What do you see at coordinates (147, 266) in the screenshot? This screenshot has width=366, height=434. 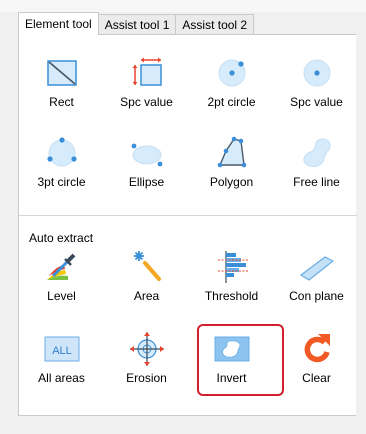 I see `area-wand-icon` at bounding box center [147, 266].